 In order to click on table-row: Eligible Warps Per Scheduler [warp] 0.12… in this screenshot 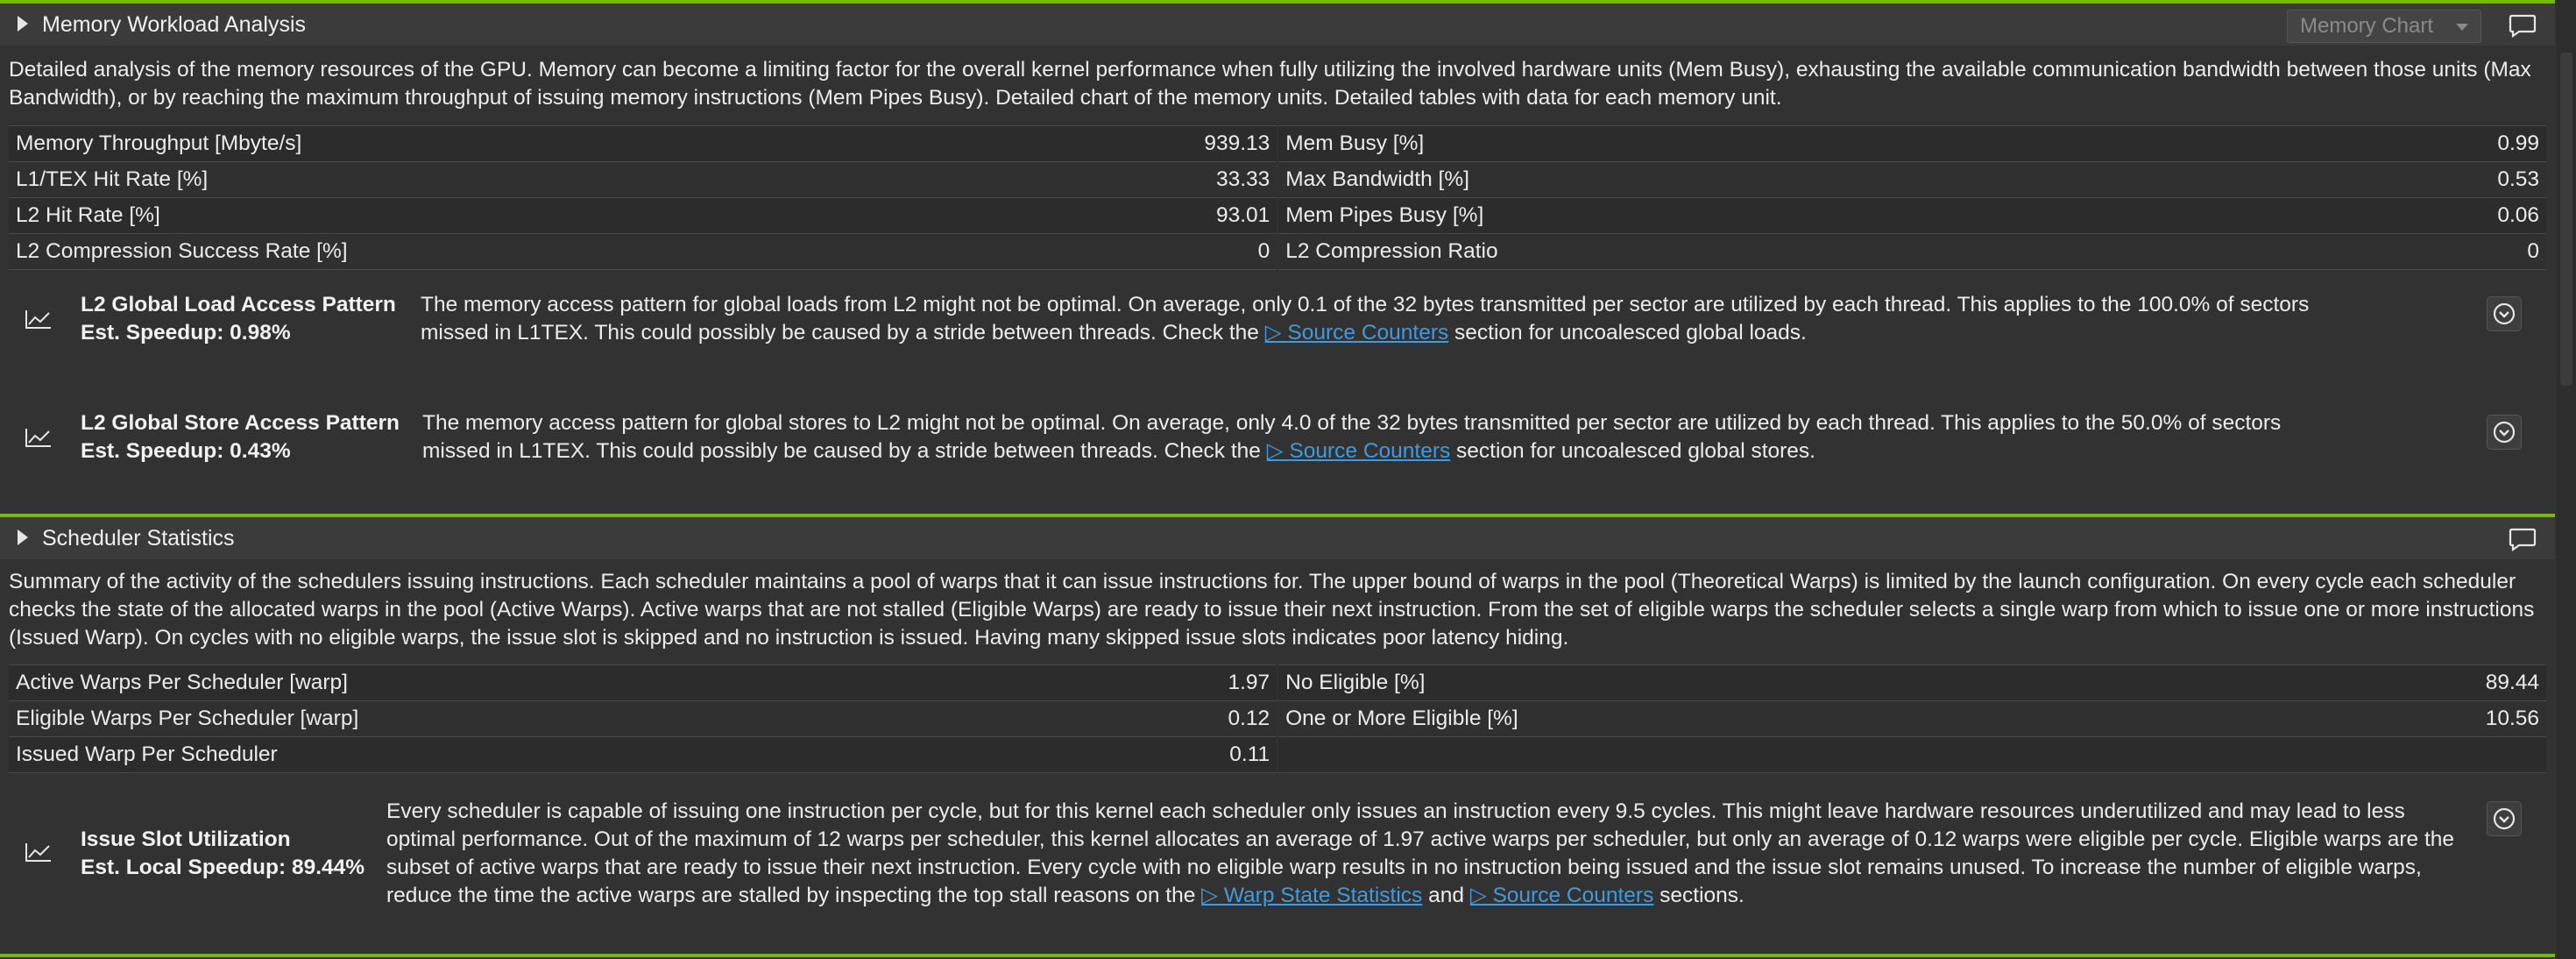, I will do `click(1277, 718)`.